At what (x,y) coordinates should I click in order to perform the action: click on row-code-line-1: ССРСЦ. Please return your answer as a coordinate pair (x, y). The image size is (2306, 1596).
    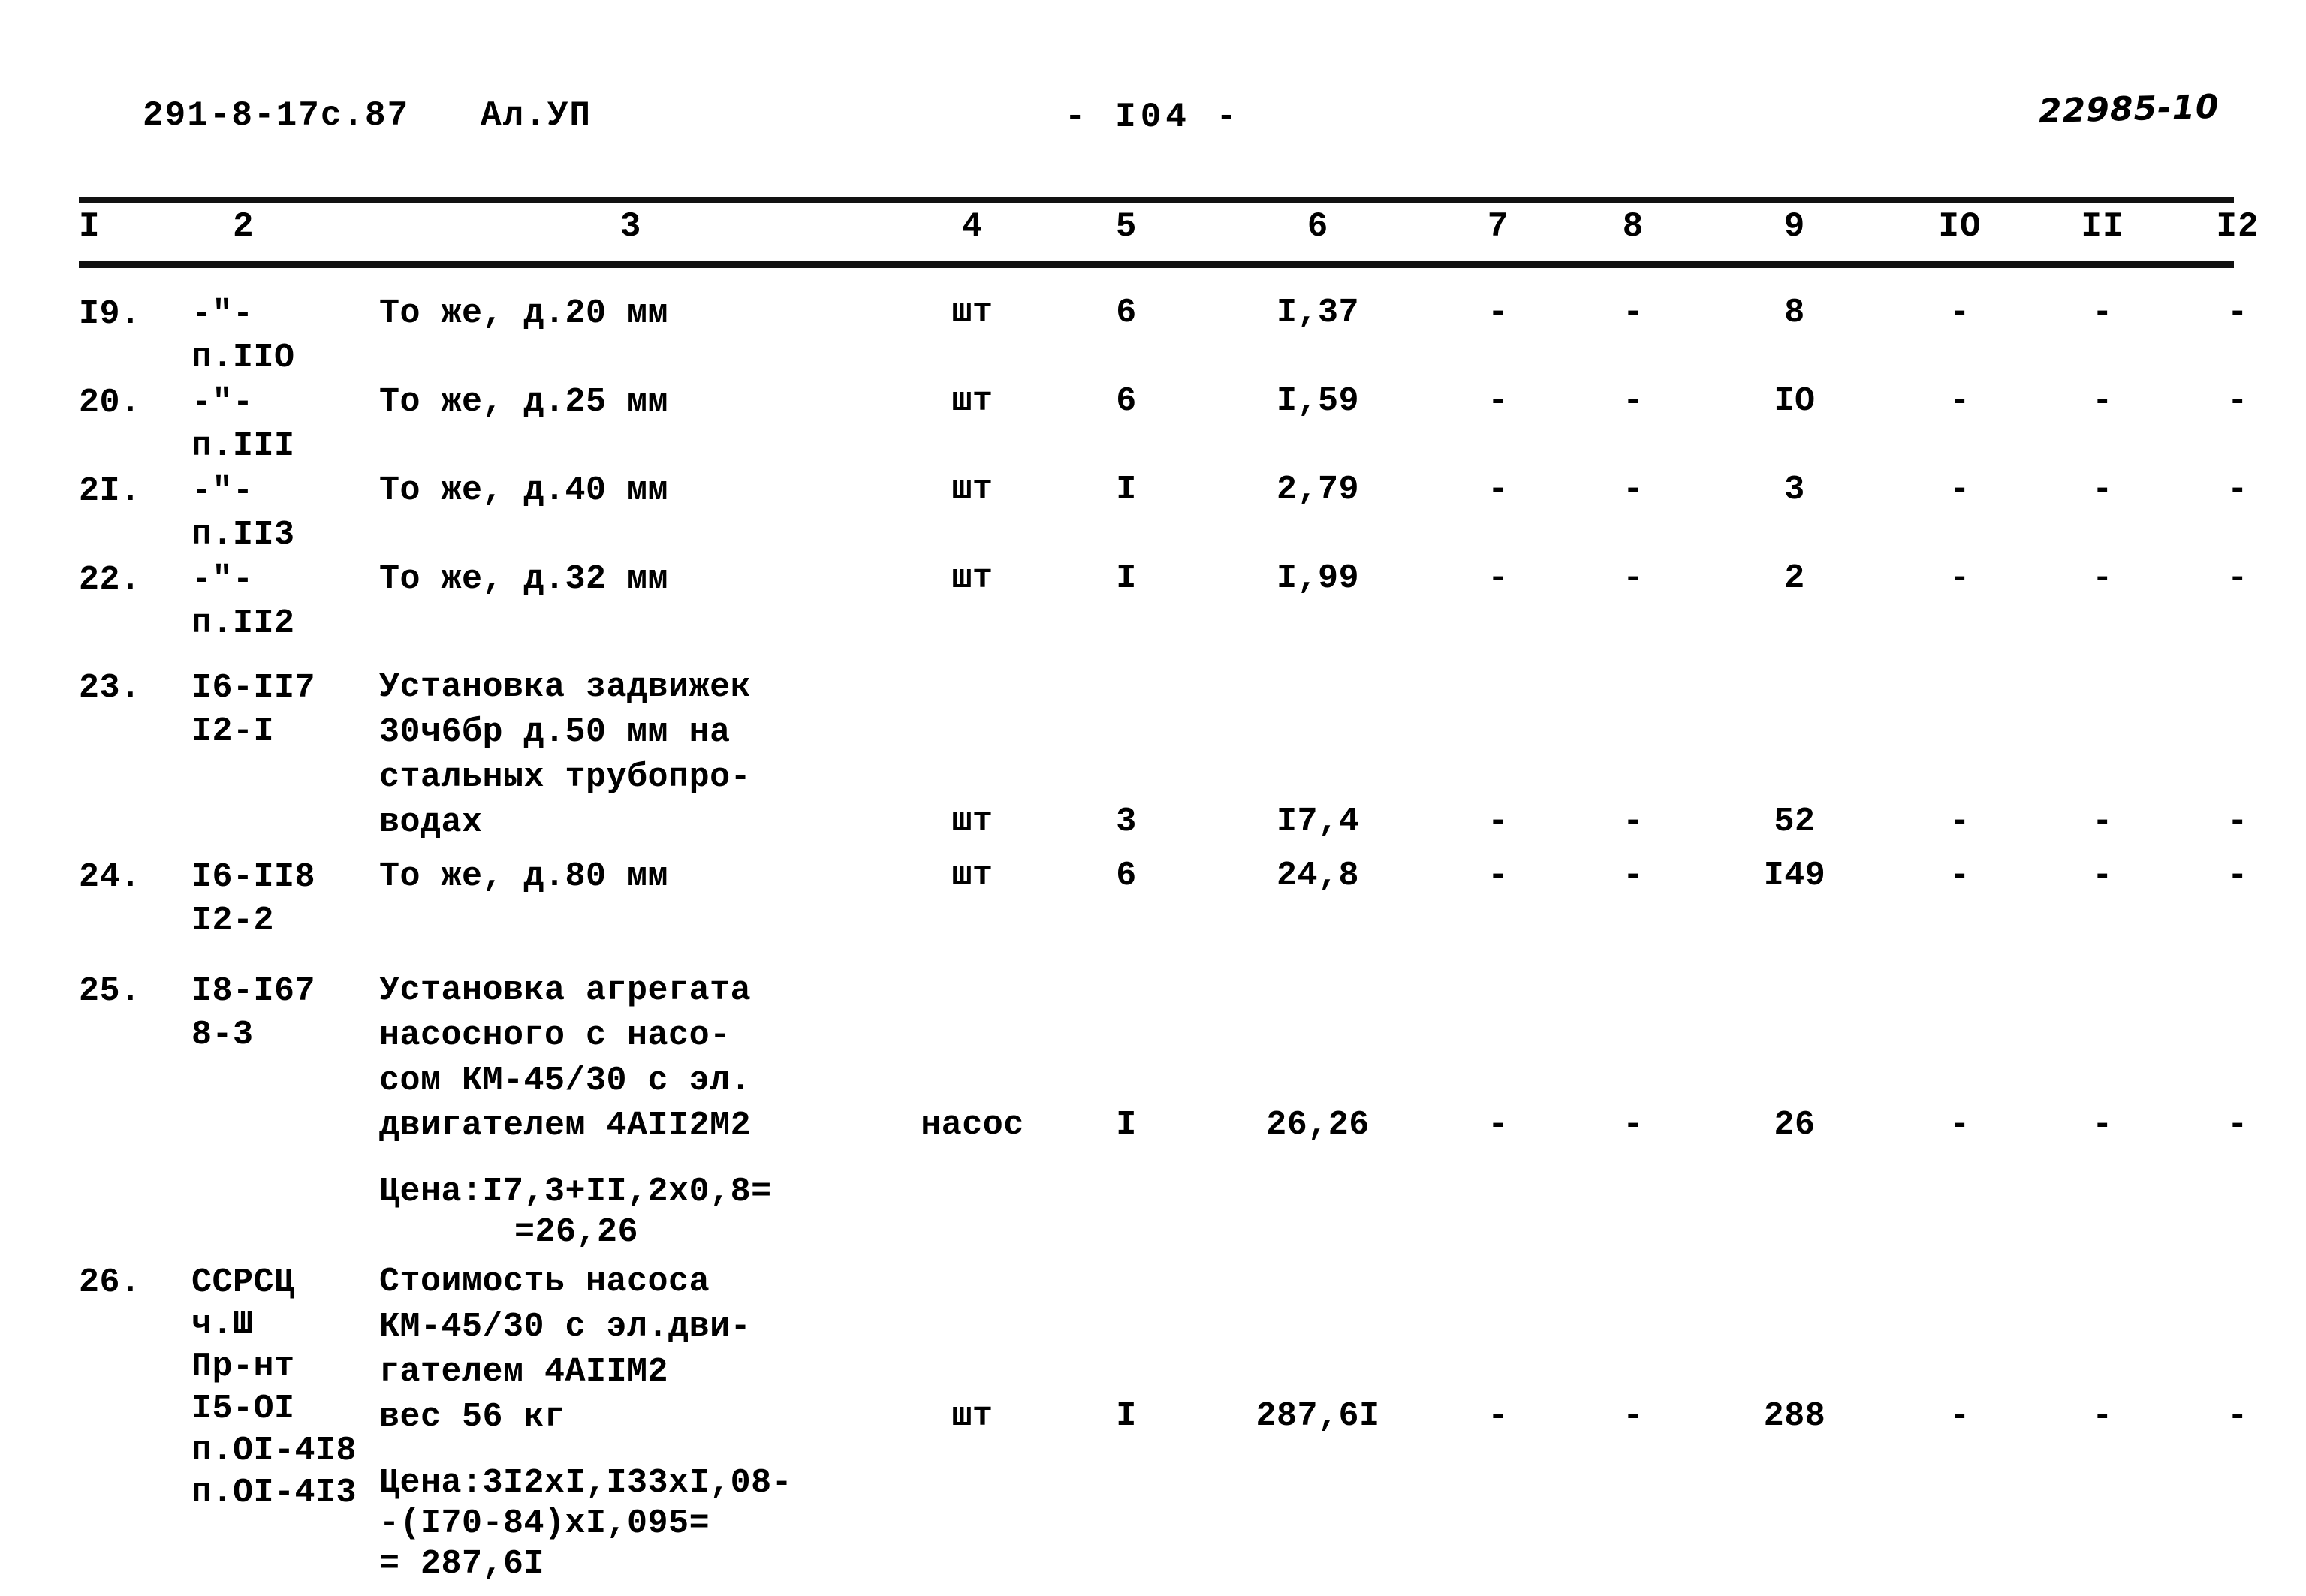
    Looking at the image, I should click on (243, 1282).